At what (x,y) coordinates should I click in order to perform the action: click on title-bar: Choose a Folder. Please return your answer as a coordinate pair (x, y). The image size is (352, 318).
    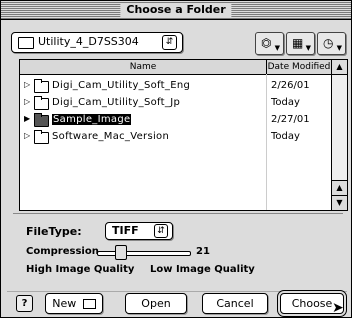
    Looking at the image, I should click on (176, 10).